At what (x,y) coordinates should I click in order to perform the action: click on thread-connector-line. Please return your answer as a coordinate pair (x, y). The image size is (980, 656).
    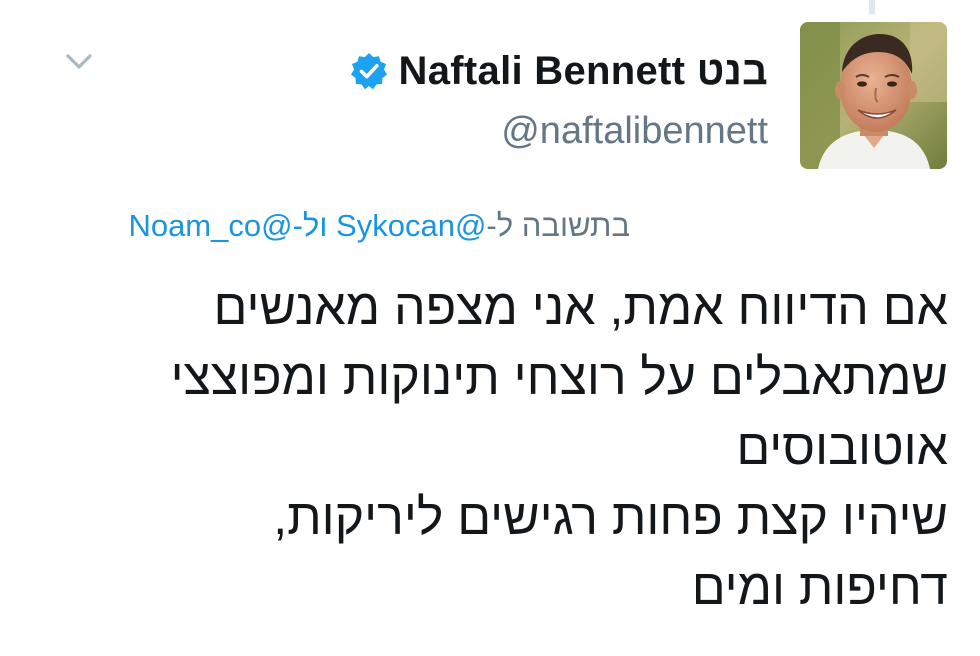
    Looking at the image, I should click on (872, 7).